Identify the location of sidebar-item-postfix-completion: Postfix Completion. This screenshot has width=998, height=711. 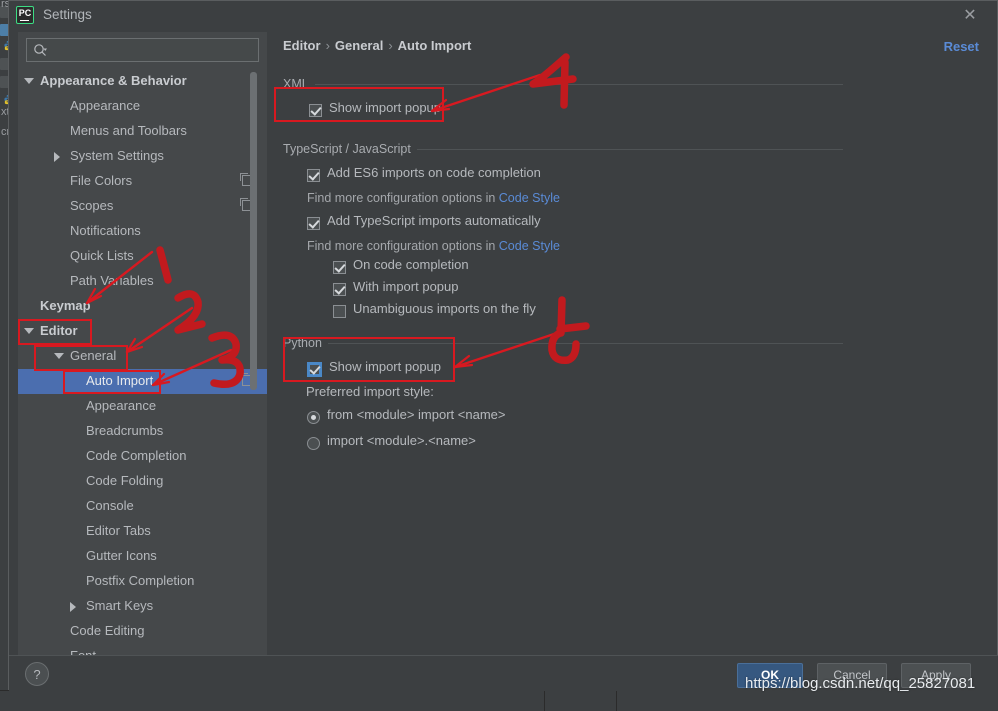
(142, 581).